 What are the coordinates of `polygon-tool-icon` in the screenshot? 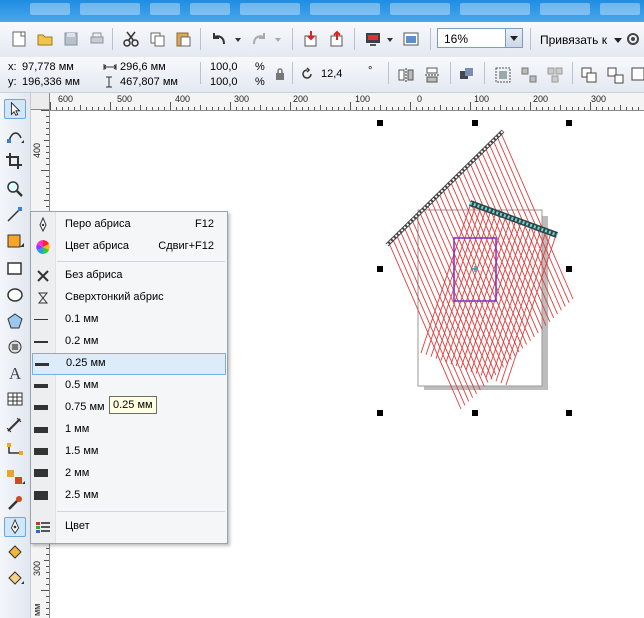 It's located at (15, 321).